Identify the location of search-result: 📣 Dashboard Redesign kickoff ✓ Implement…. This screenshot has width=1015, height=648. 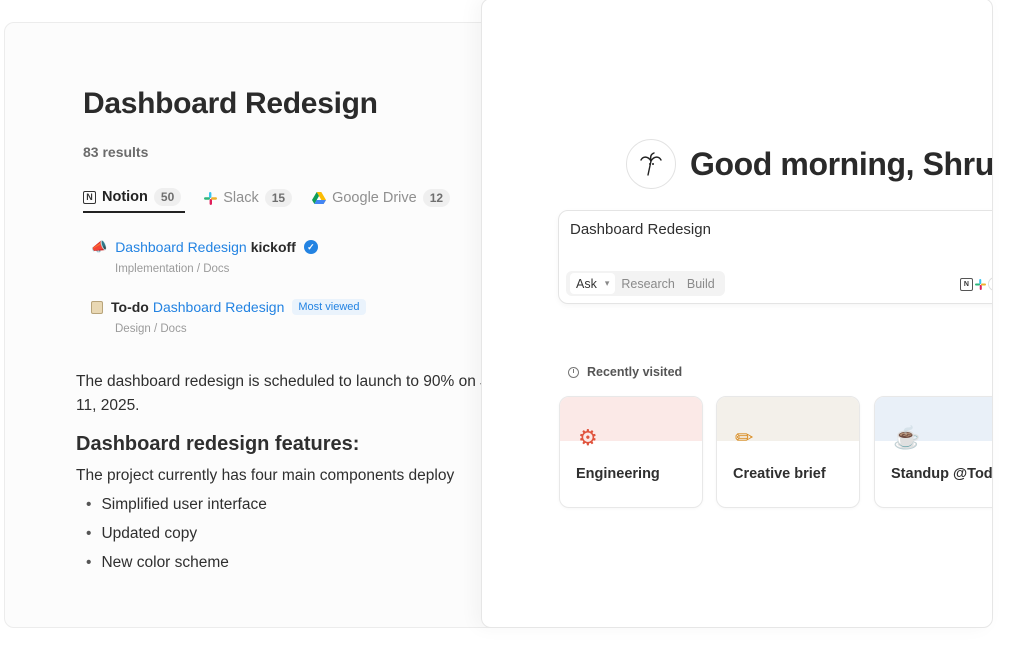
(204, 257).